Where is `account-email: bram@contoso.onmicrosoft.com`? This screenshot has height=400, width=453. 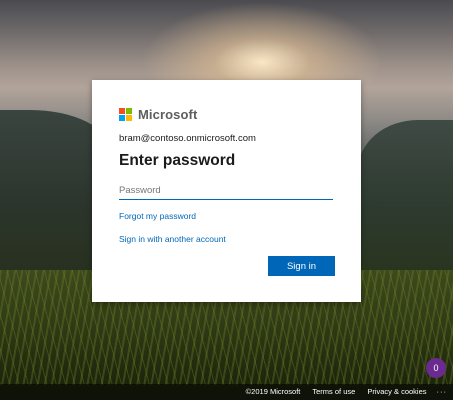
account-email: bram@contoso.onmicrosoft.com is located at coordinates (187, 138).